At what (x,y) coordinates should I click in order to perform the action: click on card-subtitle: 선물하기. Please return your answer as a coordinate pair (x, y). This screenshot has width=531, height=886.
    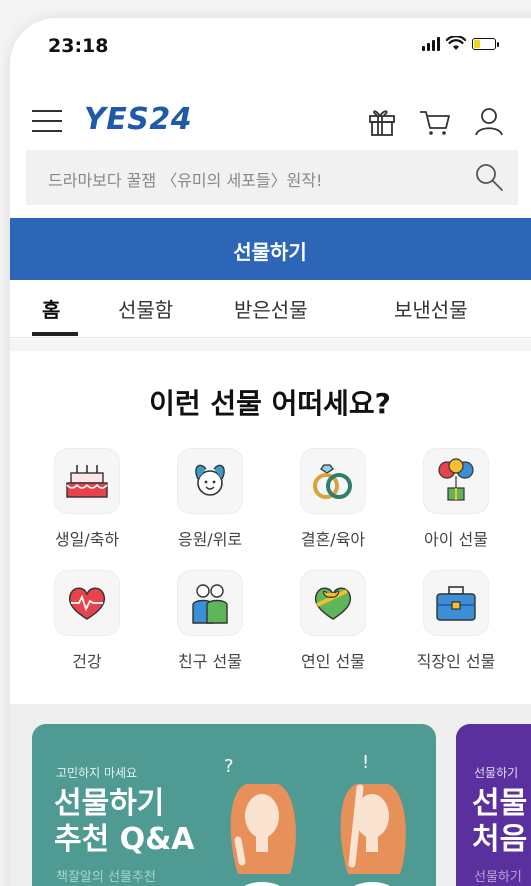
    Looking at the image, I should click on (498, 877).